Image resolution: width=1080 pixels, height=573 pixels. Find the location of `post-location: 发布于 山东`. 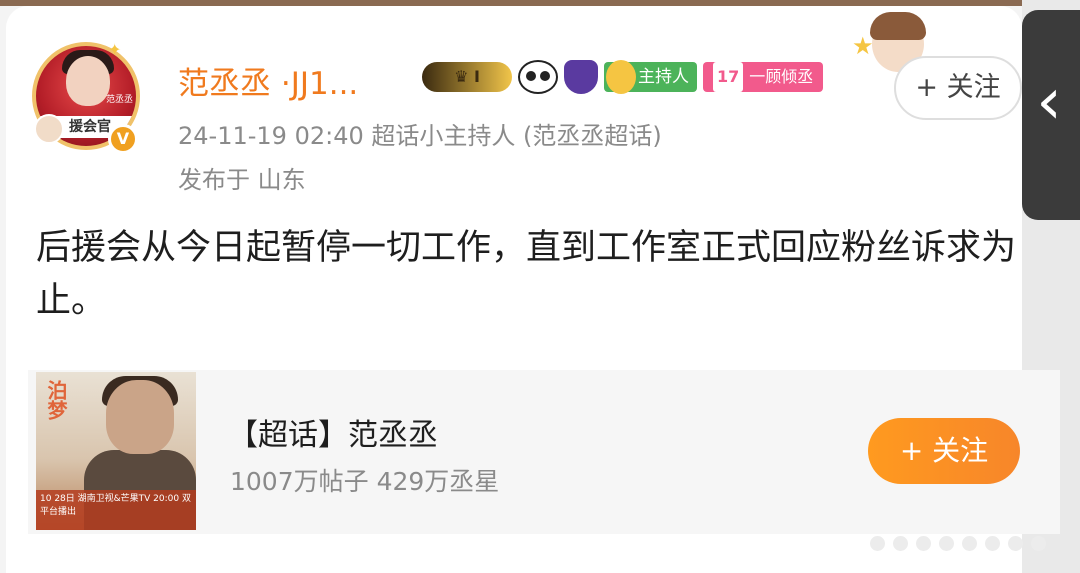

post-location: 发布于 山东 is located at coordinates (242, 180).